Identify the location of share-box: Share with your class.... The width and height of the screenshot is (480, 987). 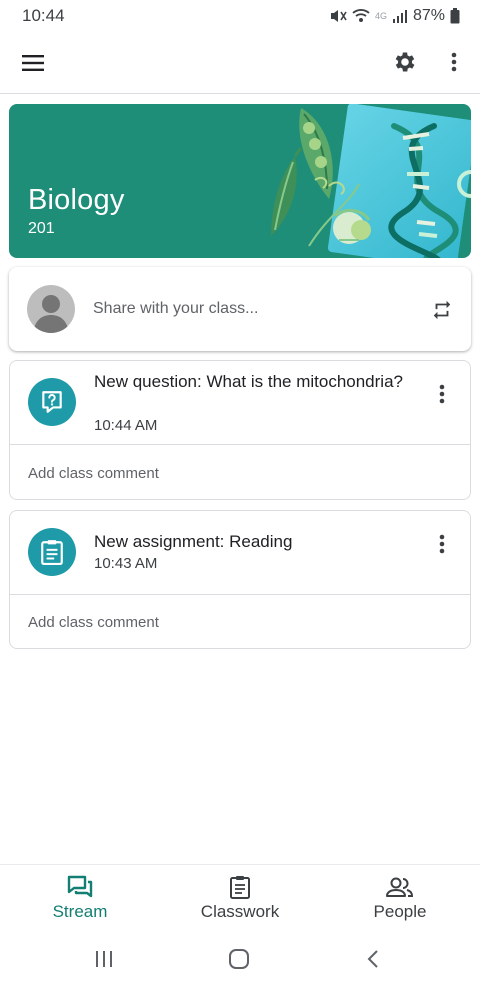
(240, 309).